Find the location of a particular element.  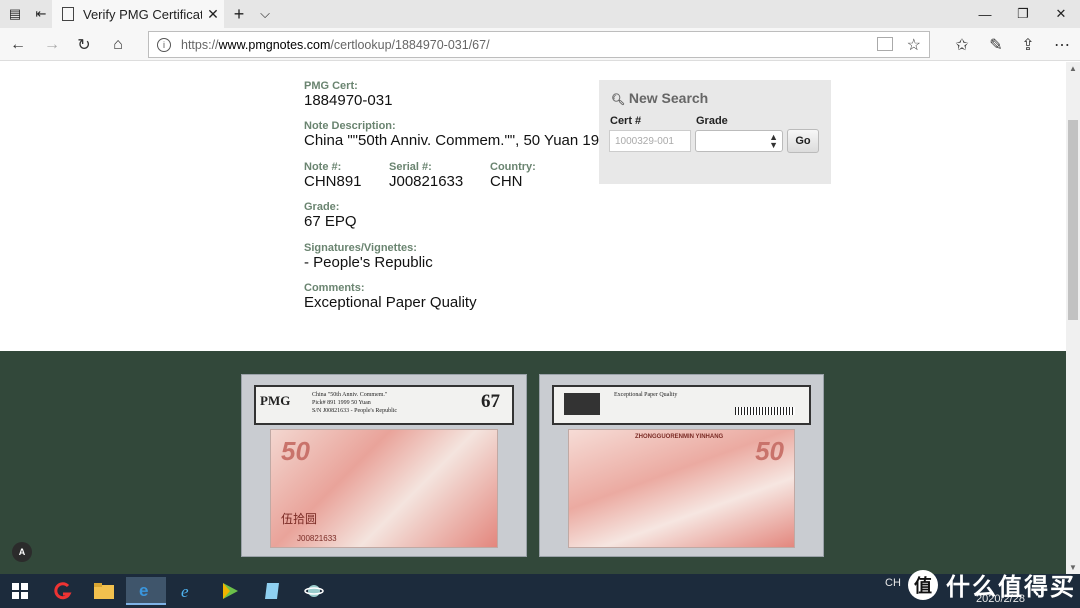

page-scrollbar: ▲ ▼ is located at coordinates (1073, 318).